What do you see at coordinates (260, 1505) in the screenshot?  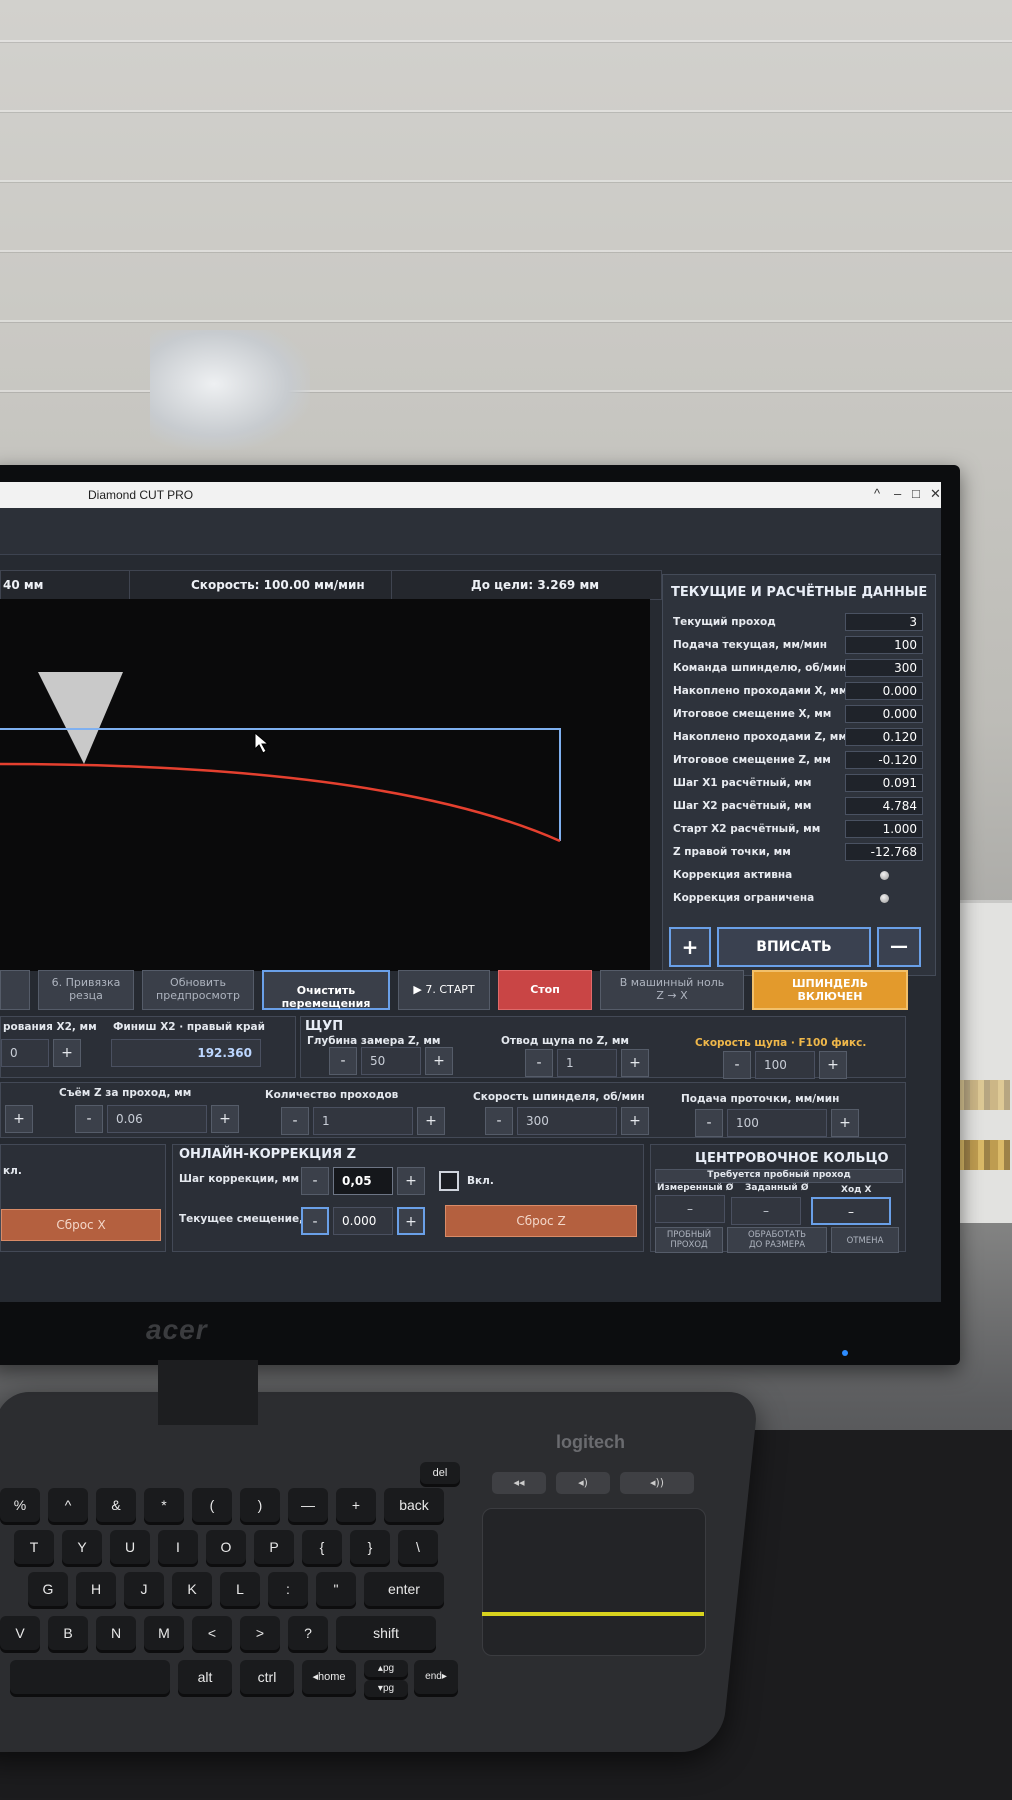 I see `key: )` at bounding box center [260, 1505].